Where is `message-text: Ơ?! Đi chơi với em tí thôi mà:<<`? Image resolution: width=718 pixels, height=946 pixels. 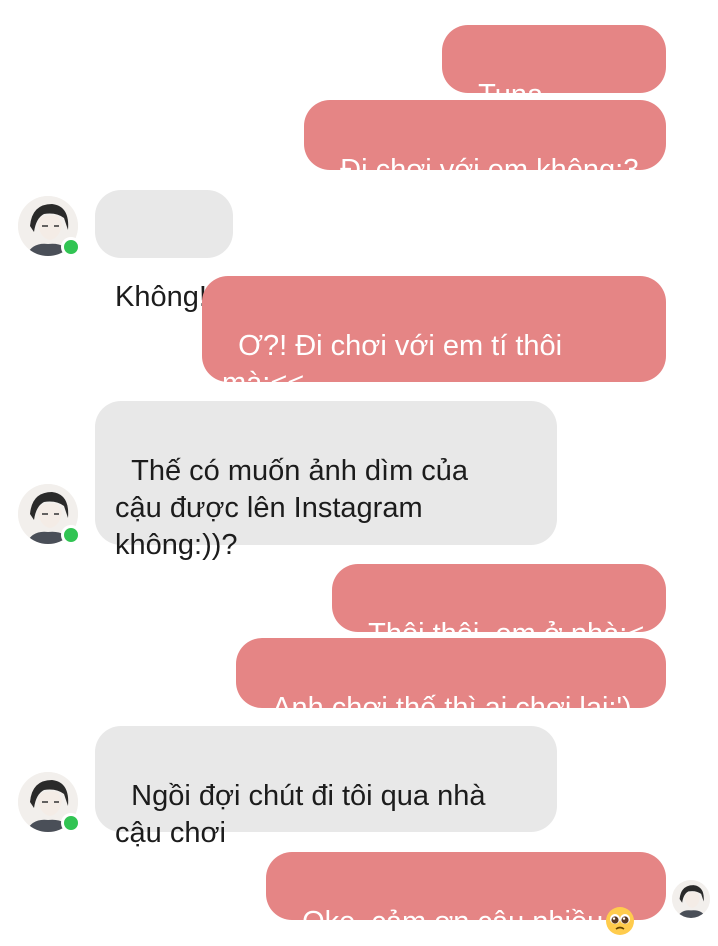 message-text: Ơ?! Đi chơi với em tí thôi mà:<< is located at coordinates (392, 364).